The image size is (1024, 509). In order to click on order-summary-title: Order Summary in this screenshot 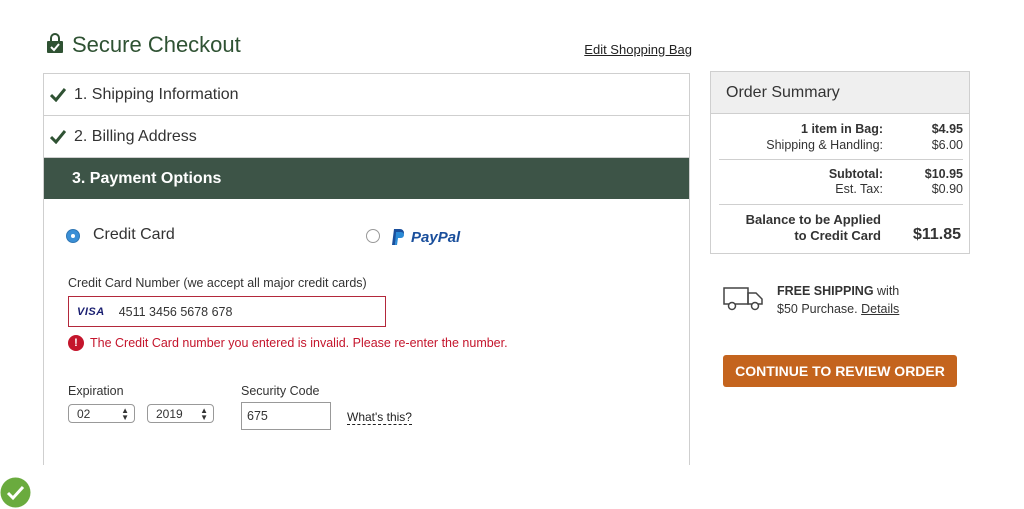, I will do `click(840, 93)`.